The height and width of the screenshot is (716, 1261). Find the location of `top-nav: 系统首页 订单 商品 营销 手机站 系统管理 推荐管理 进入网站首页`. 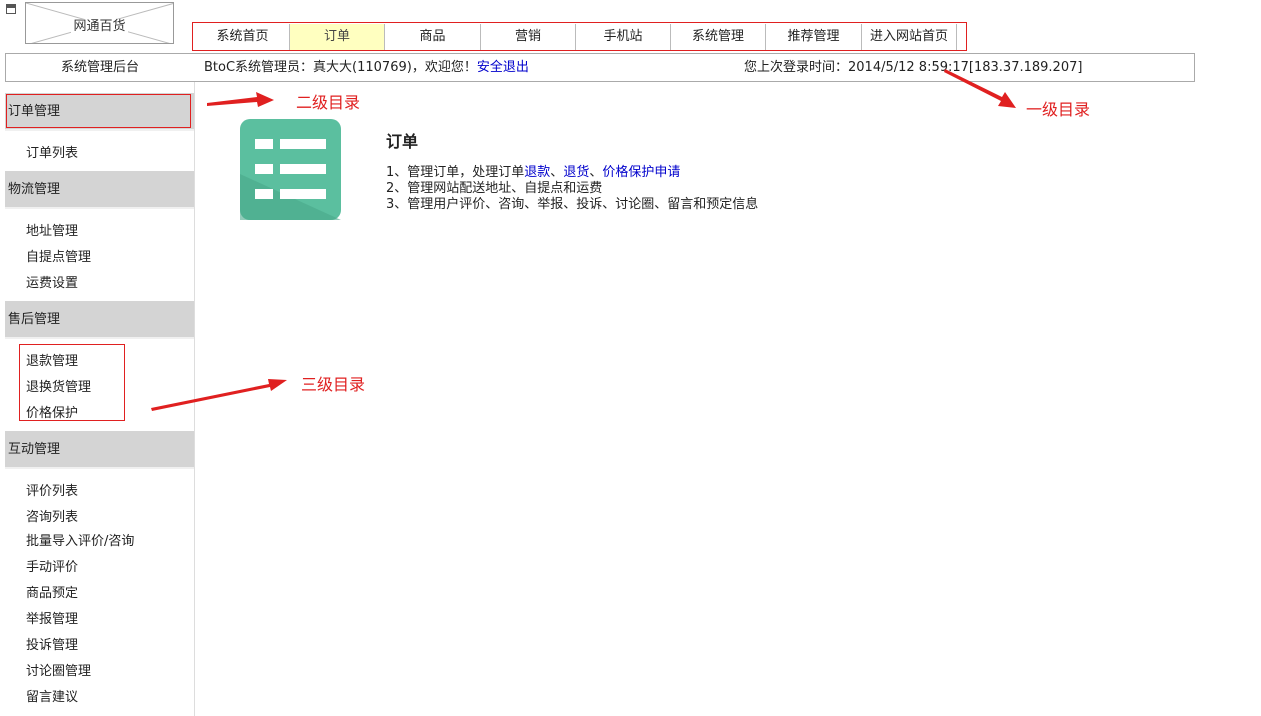

top-nav: 系统首页 订单 商品 营销 手机站 系统管理 推荐管理 进入网站首页 is located at coordinates (576, 37).